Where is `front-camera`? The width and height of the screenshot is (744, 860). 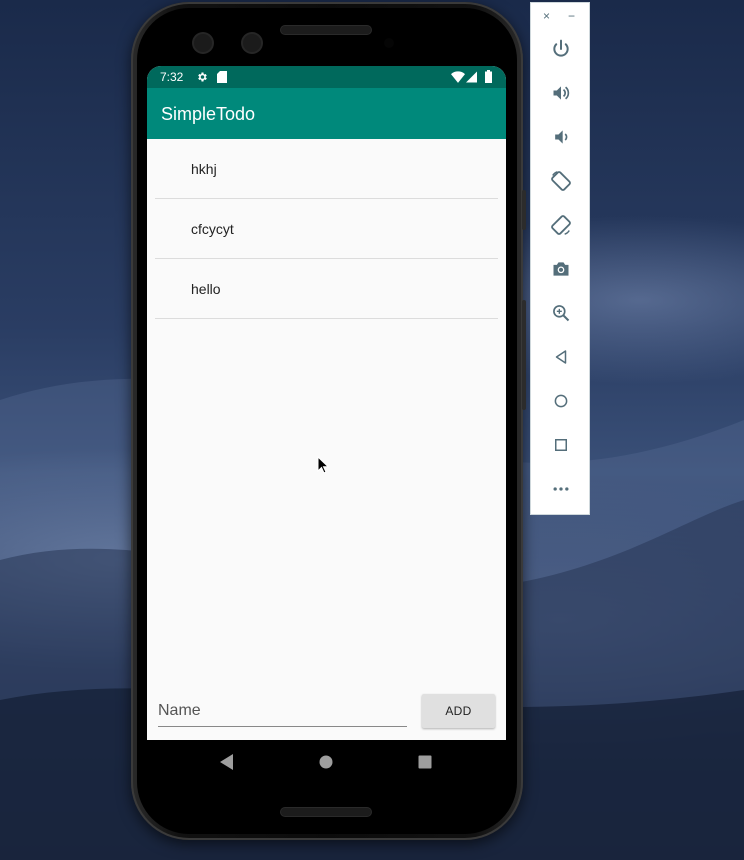 front-camera is located at coordinates (389, 43).